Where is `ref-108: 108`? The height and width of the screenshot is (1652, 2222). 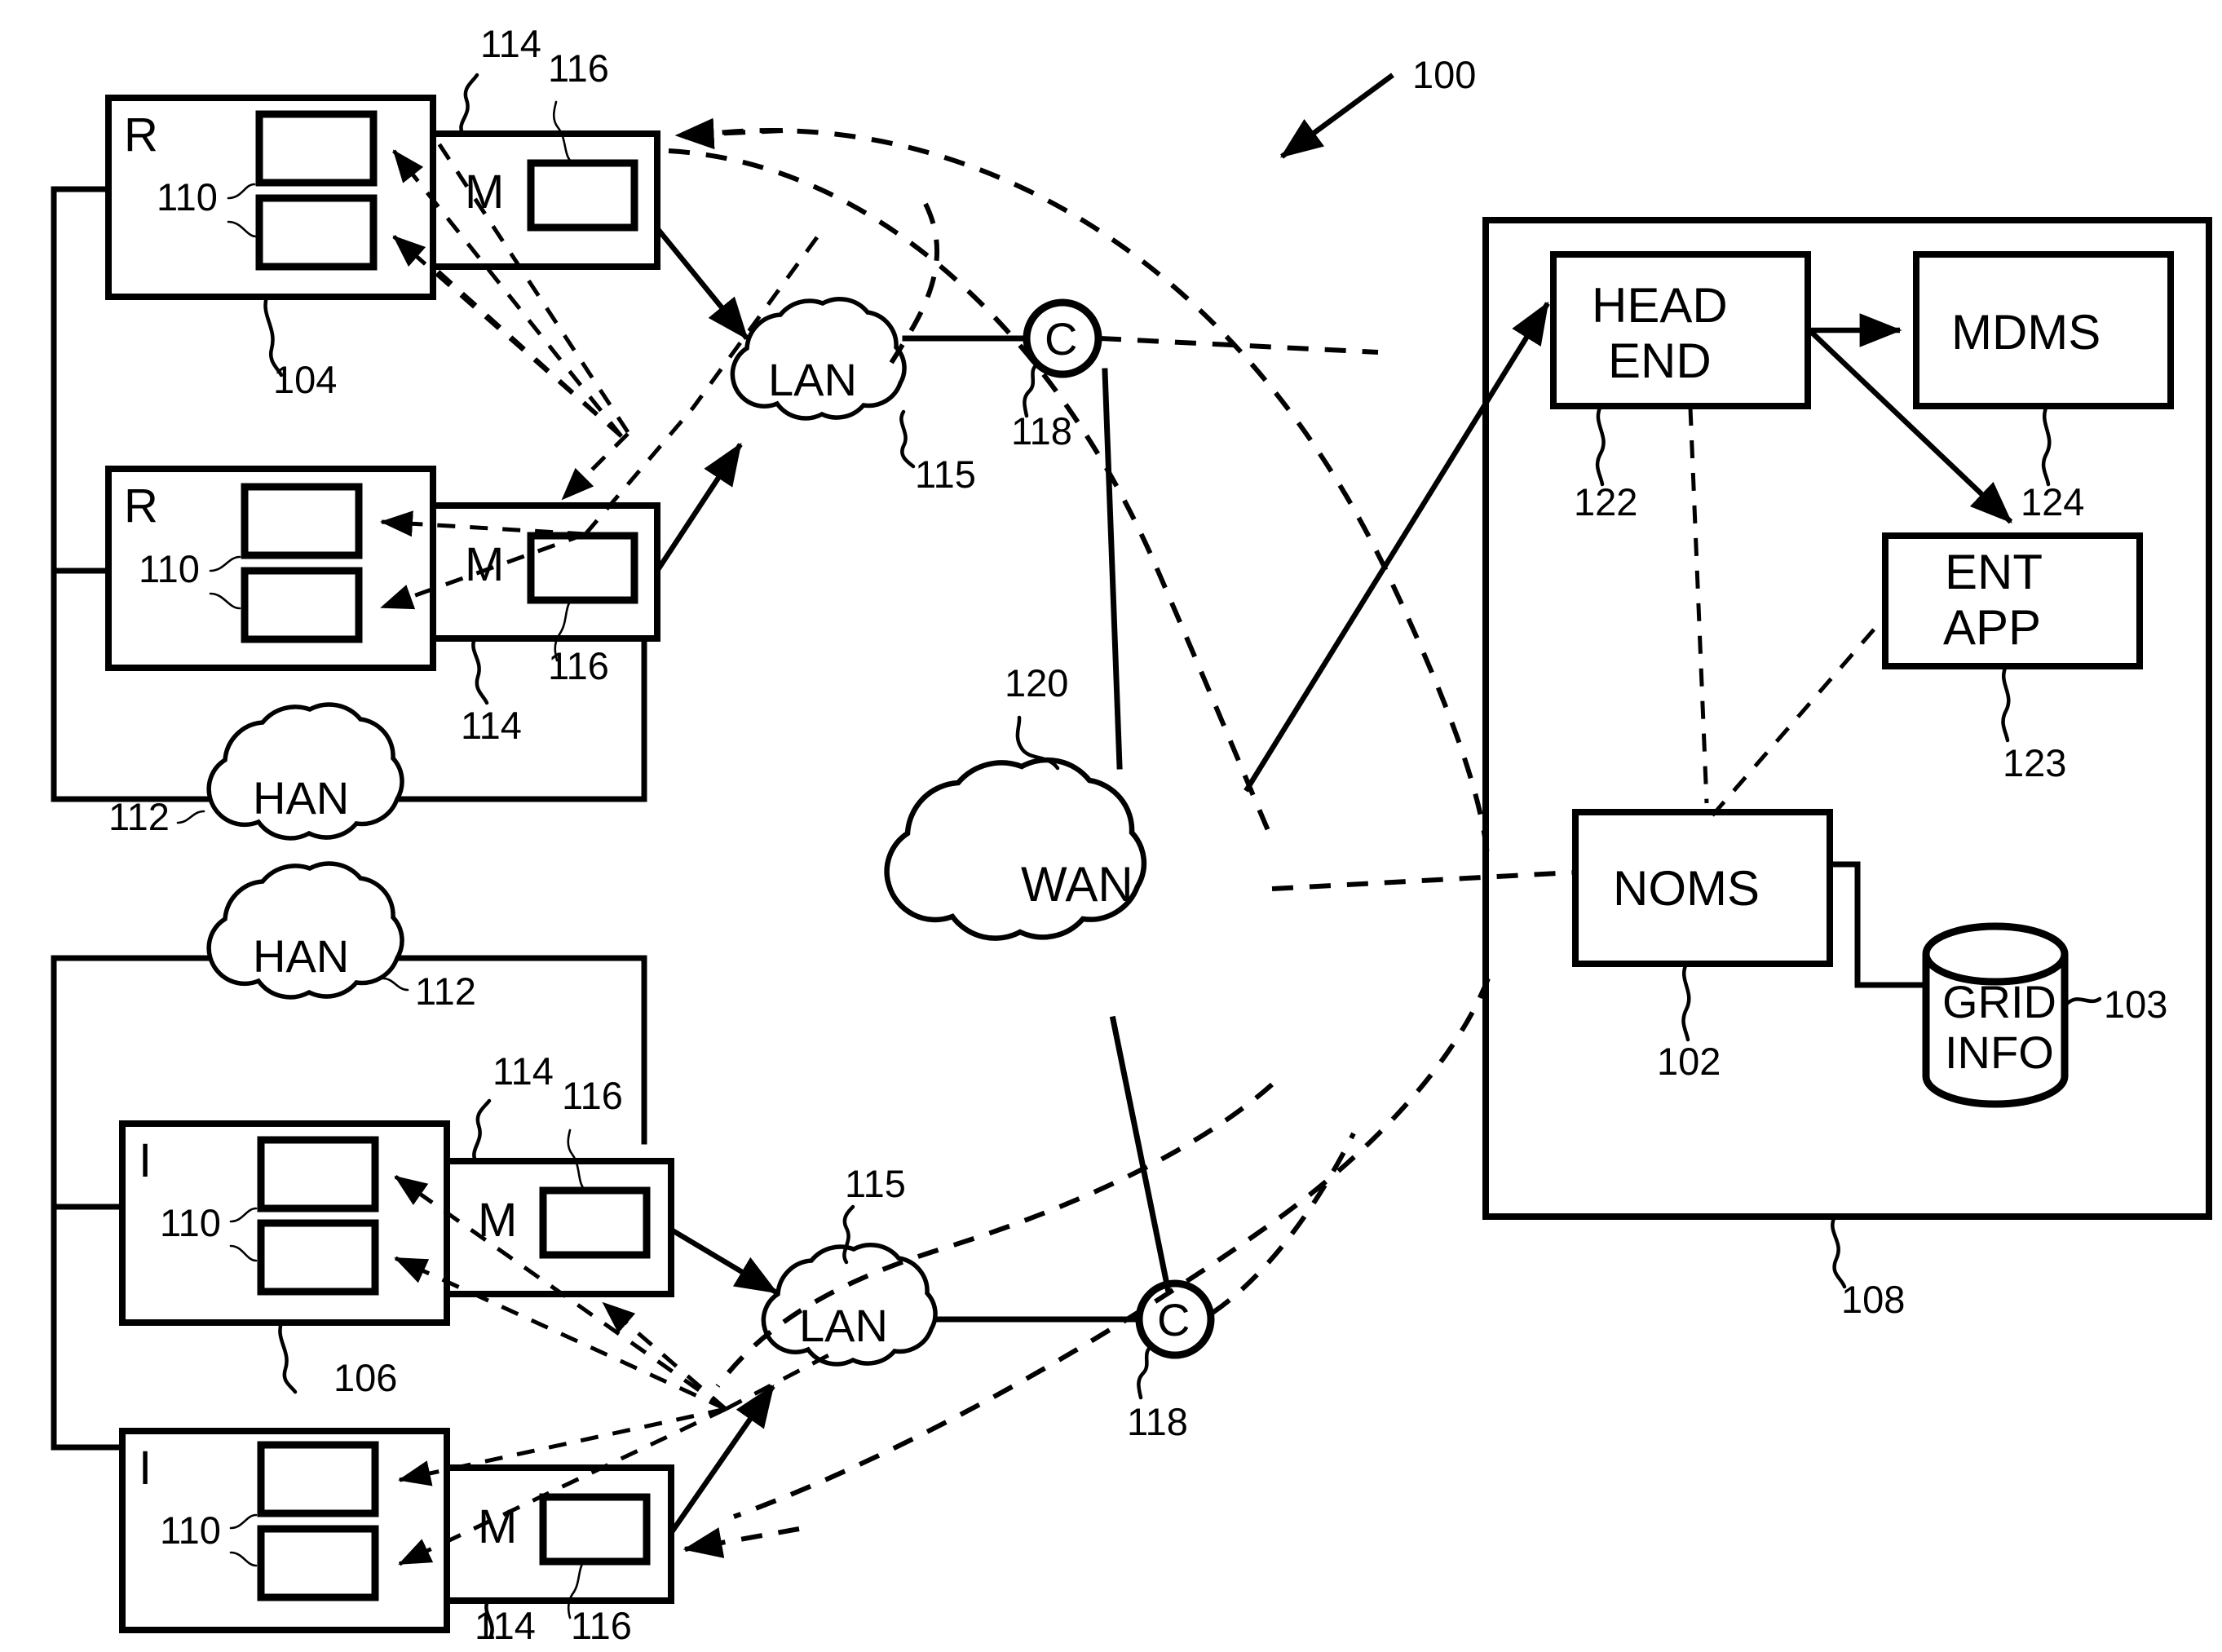
ref-108: 108 is located at coordinates (1873, 1299).